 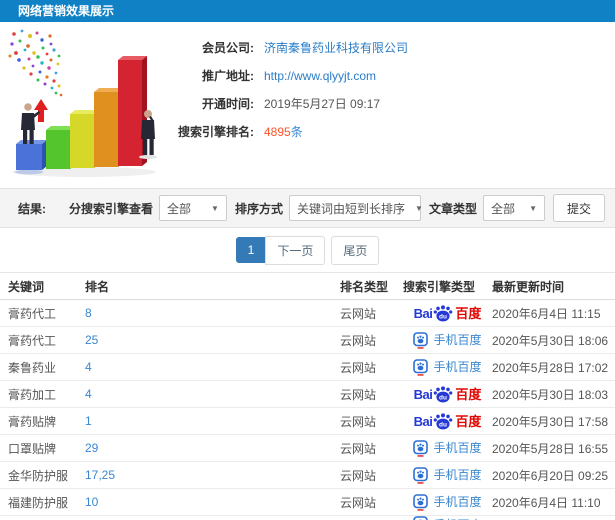 What do you see at coordinates (322, 104) in the screenshot?
I see `open-time-value: 2019年5月27日 09:17` at bounding box center [322, 104].